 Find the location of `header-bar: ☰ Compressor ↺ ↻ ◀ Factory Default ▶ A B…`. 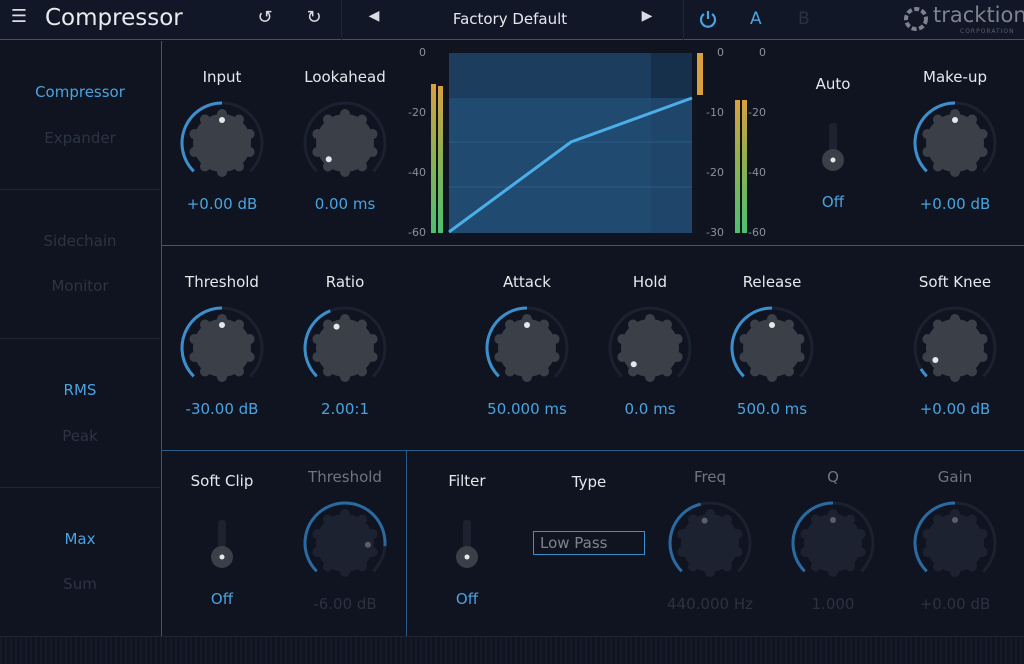

header-bar: ☰ Compressor ↺ ↻ ◀ Factory Default ▶ A B… is located at coordinates (512, 20).